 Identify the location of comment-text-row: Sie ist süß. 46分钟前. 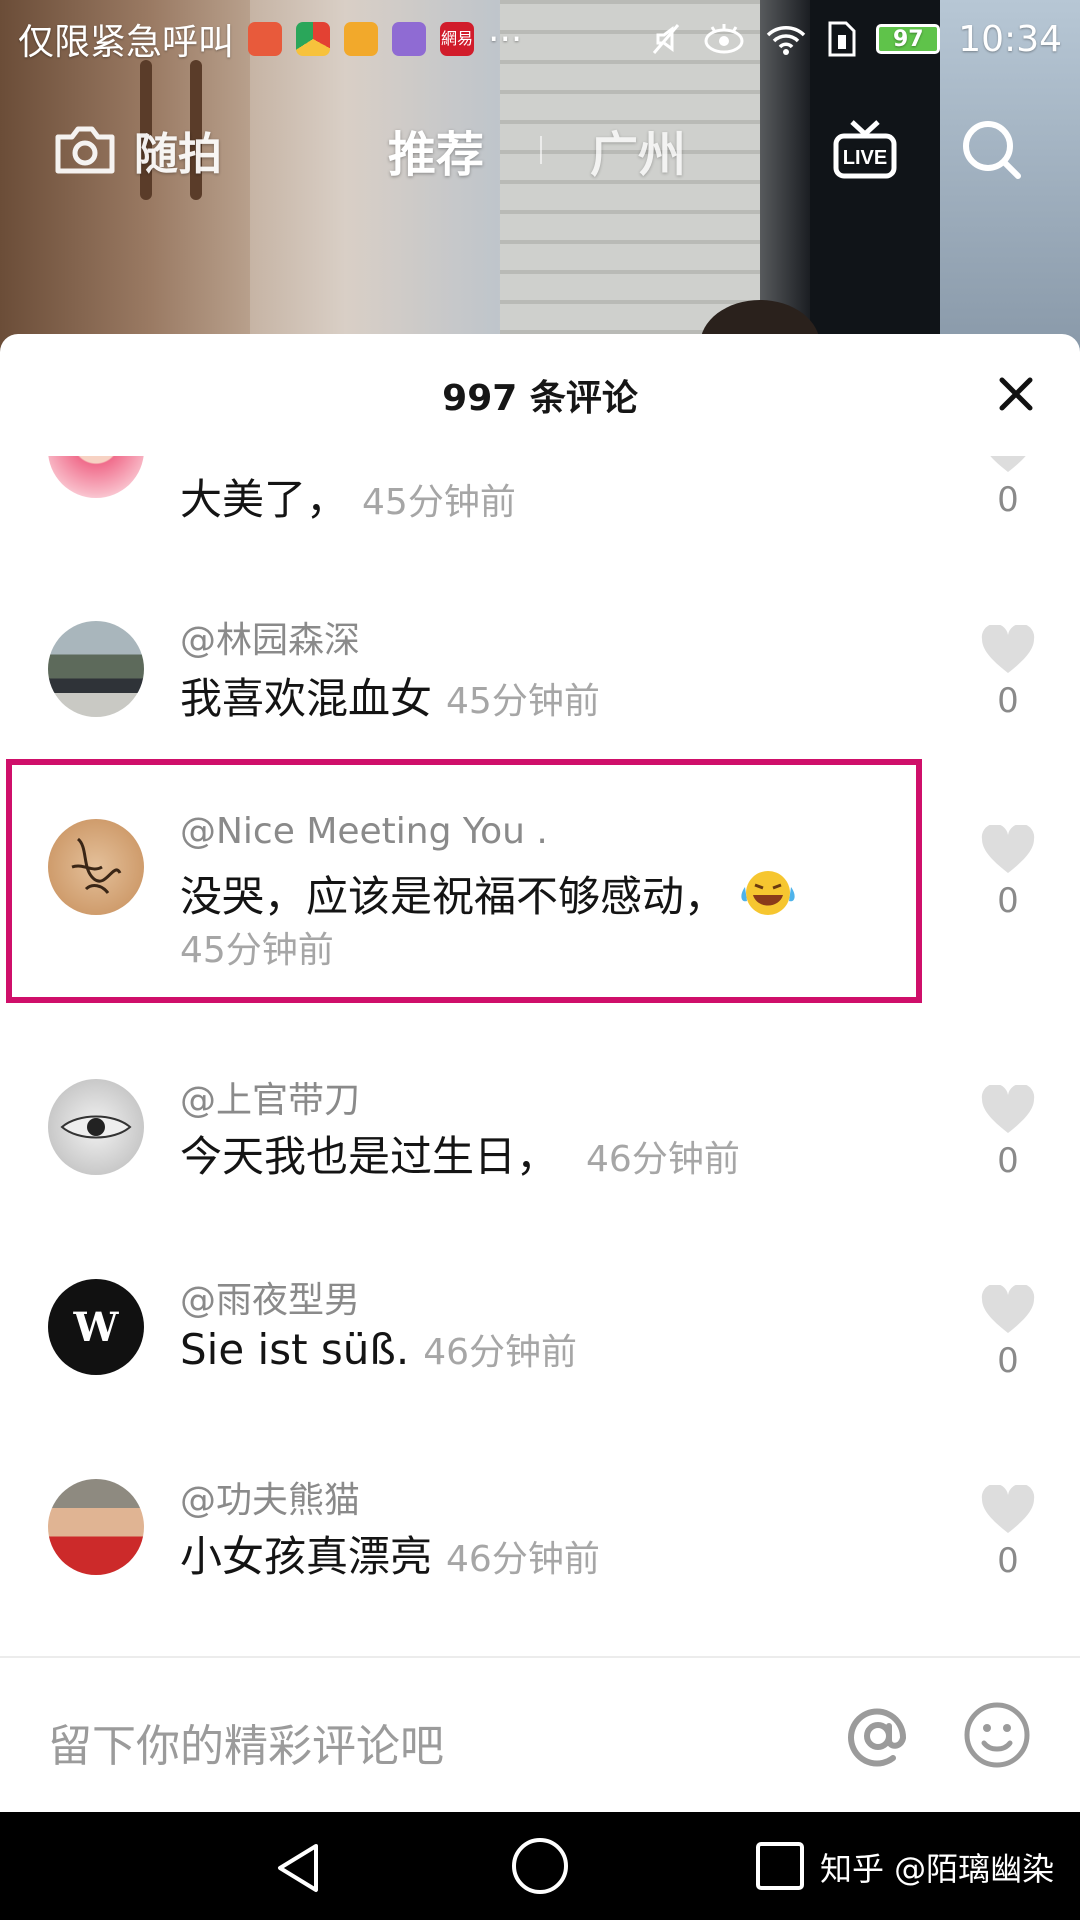
(378, 1349).